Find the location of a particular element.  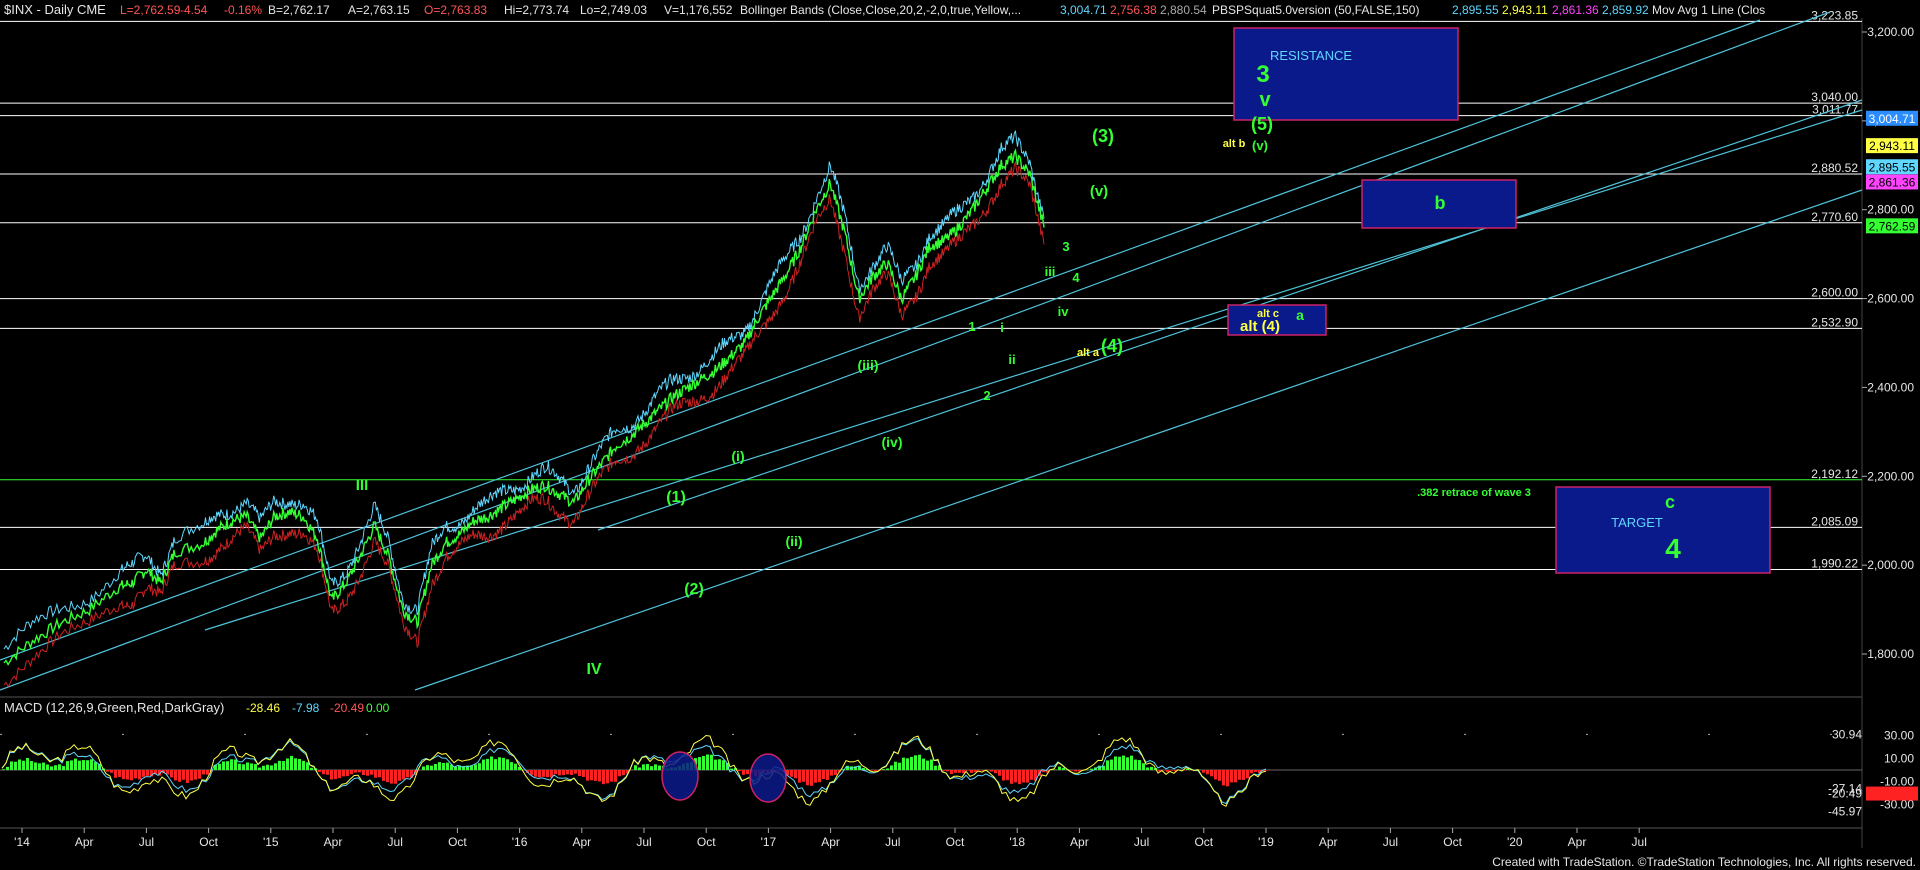

header-field: O=2,763.83 is located at coordinates (455, 10).